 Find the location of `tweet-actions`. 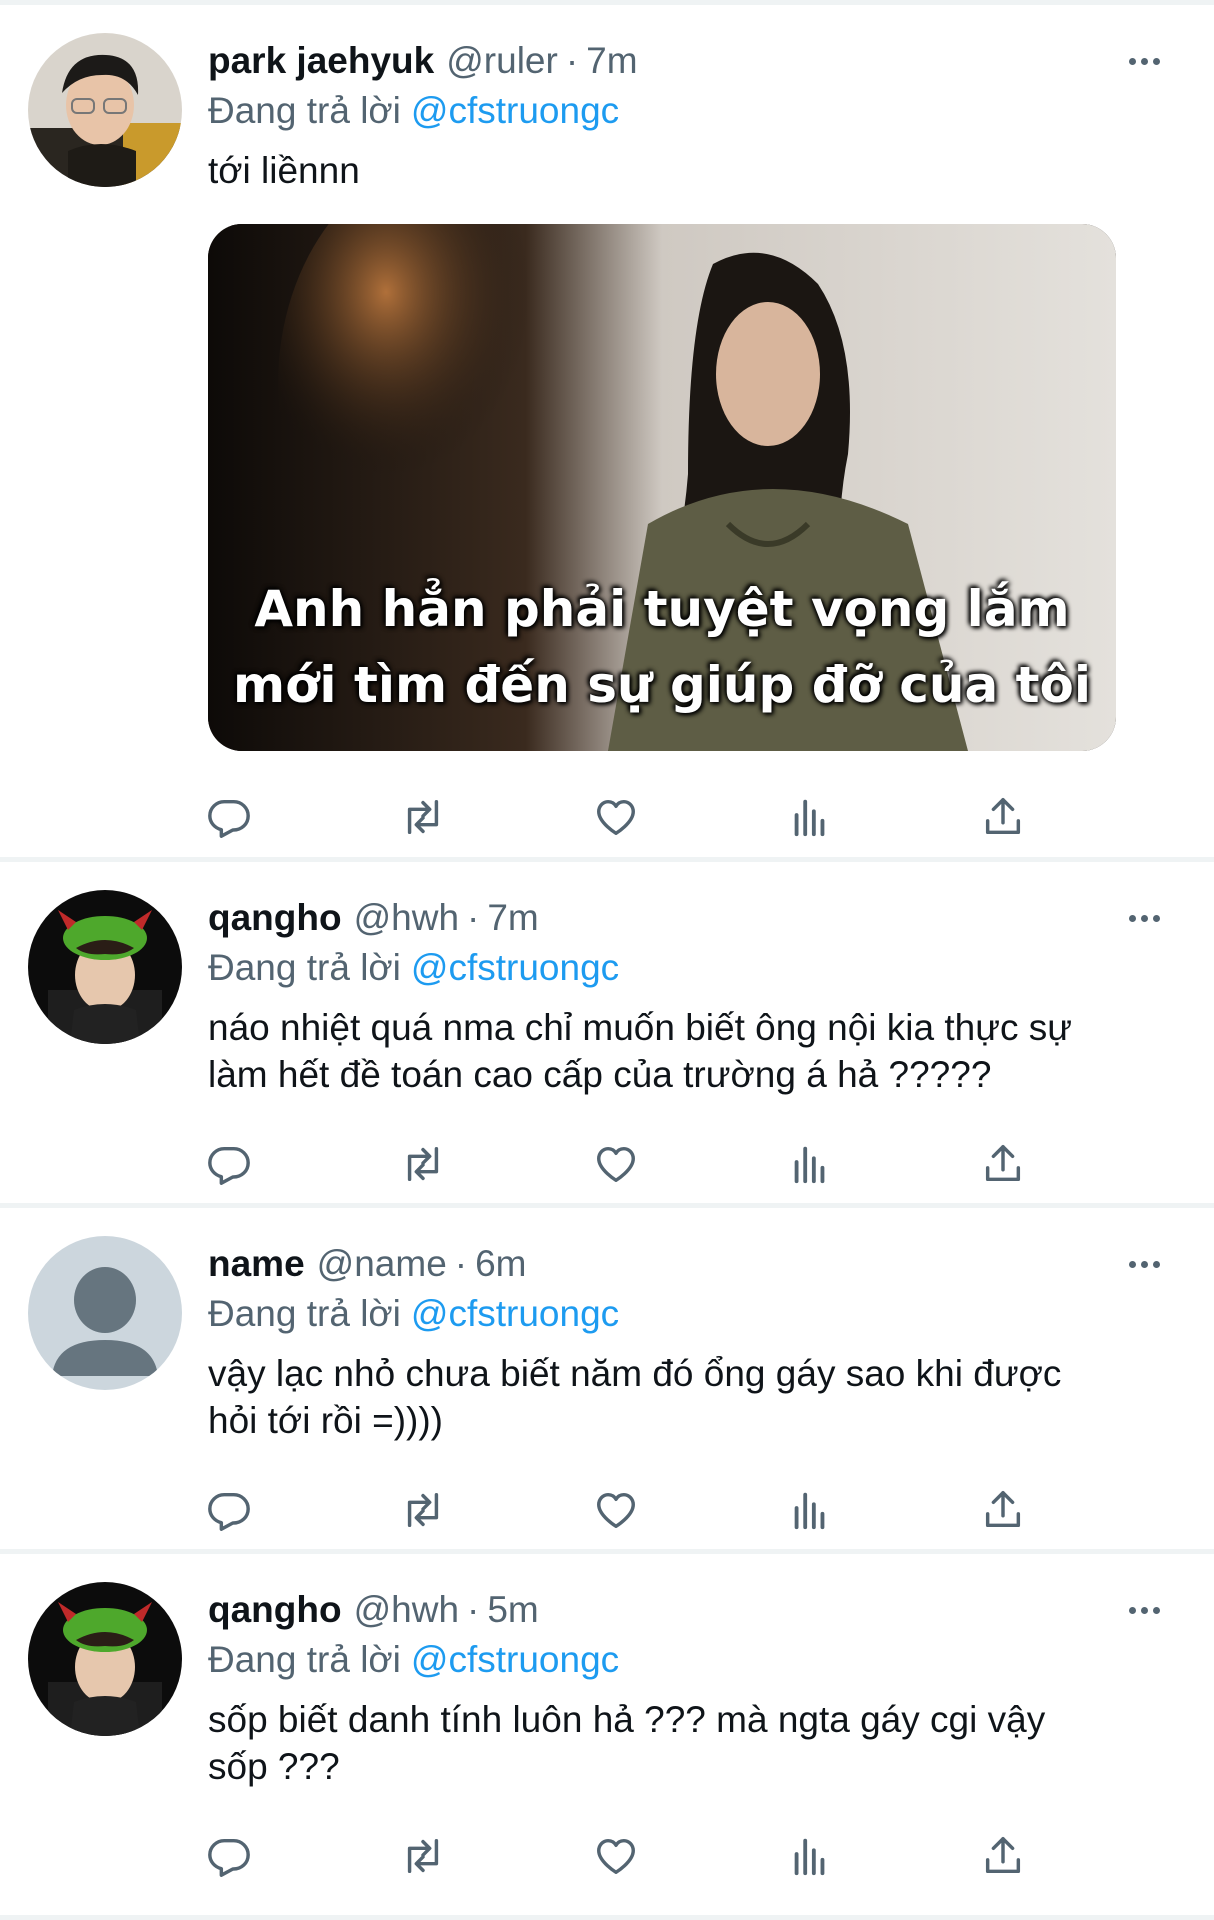

tweet-actions is located at coordinates (690, 1855).